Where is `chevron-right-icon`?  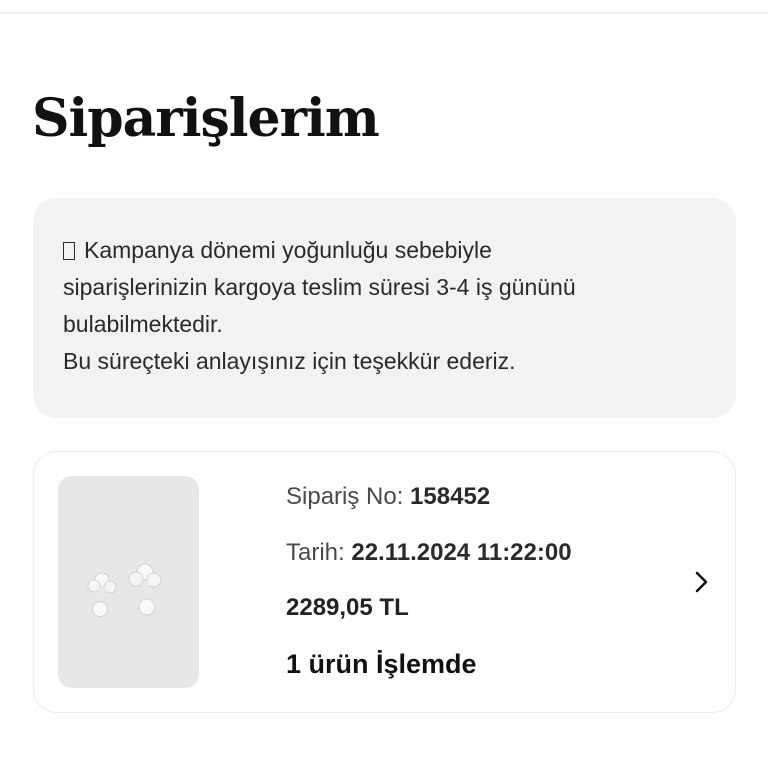
chevron-right-icon is located at coordinates (701, 582).